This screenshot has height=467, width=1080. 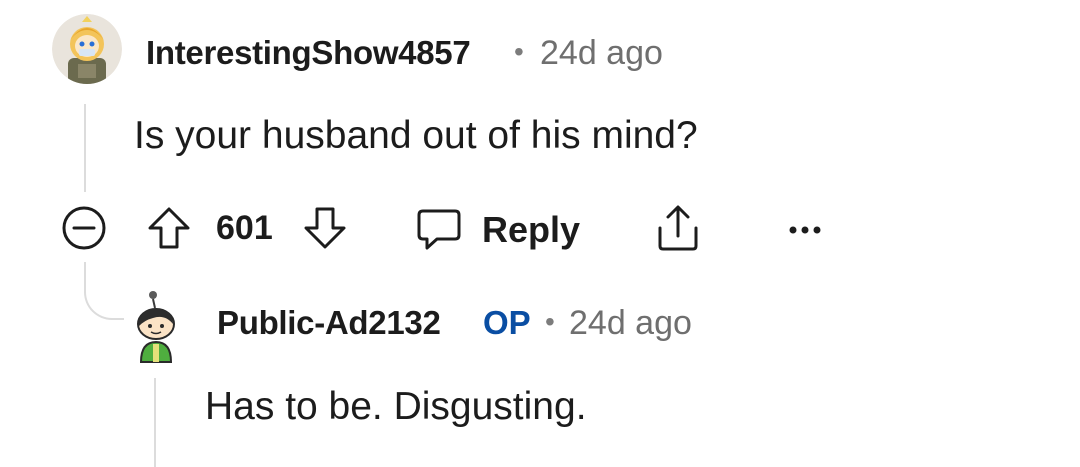 I want to click on comment-body: Is your husband out of his mind?, so click(x=416, y=135).